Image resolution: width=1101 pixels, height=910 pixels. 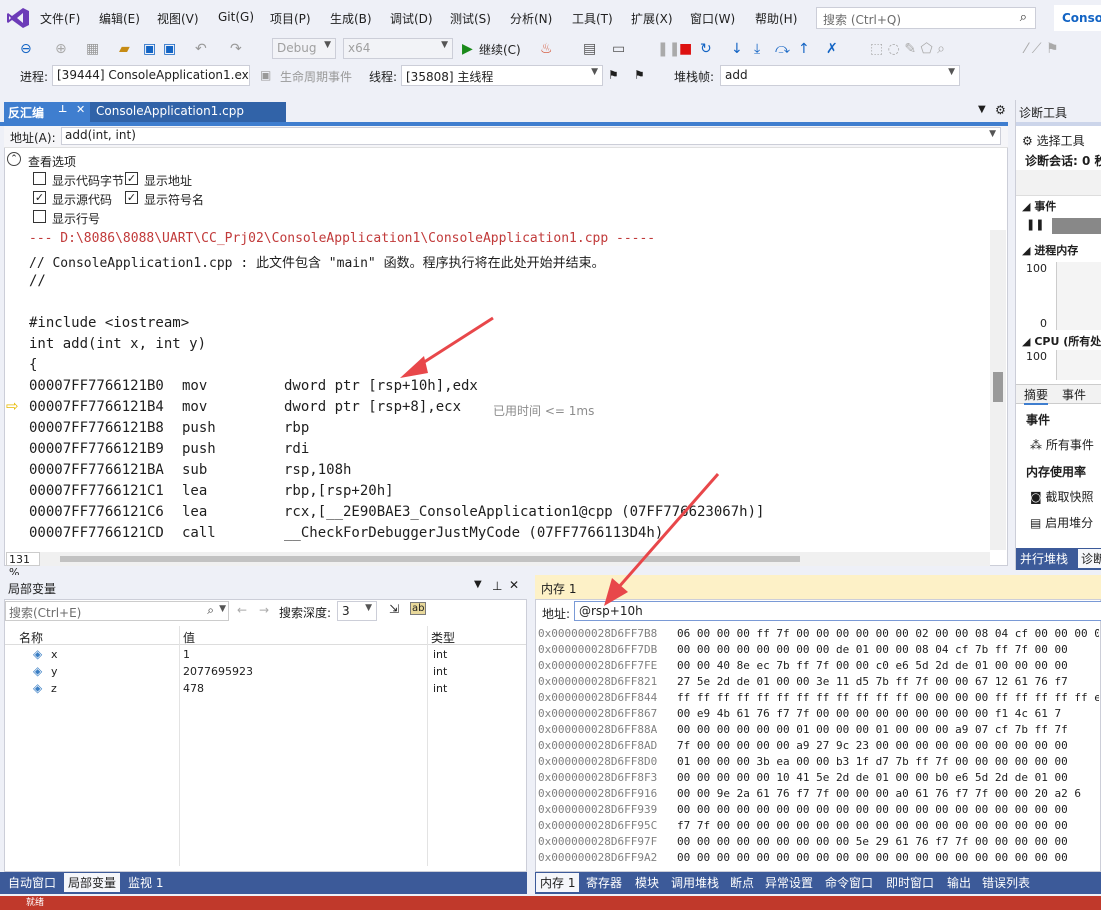 I want to click on toggle-icon: ▤, so click(x=589, y=49).